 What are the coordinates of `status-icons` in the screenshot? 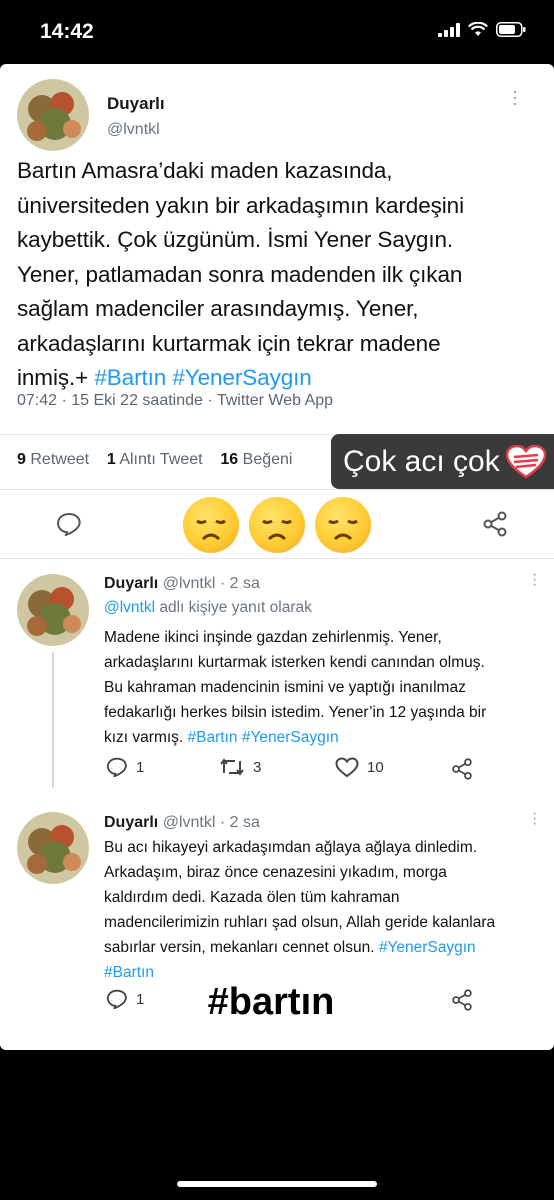 It's located at (482, 29).